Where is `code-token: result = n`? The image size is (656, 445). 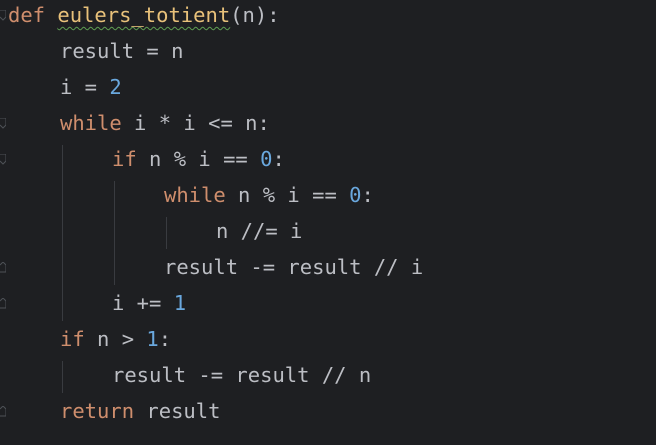 code-token: result = n is located at coordinates (122, 51).